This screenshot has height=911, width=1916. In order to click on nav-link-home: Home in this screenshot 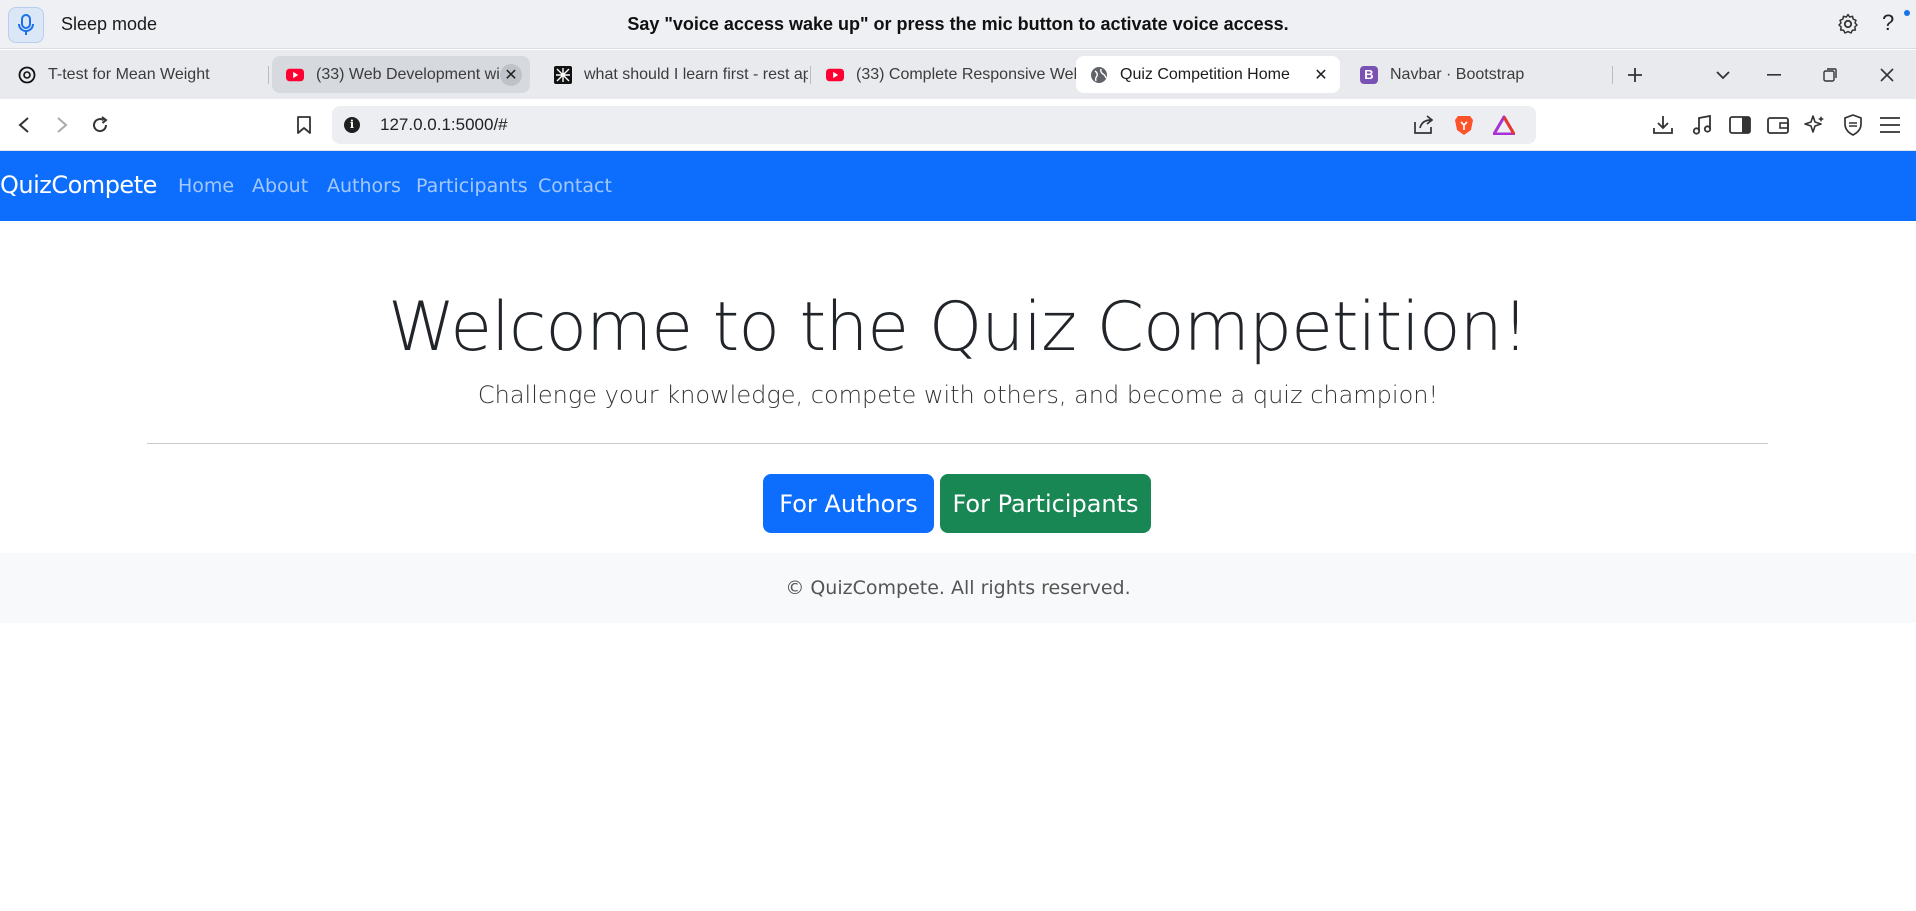, I will do `click(206, 186)`.